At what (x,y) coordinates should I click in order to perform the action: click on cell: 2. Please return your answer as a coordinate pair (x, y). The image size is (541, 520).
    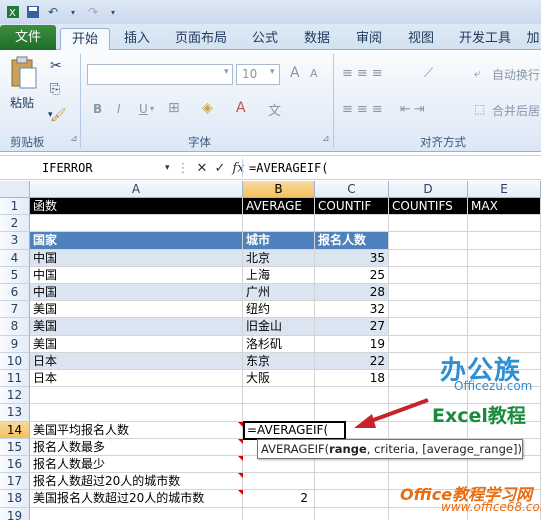
    Looking at the image, I should click on (279, 499).